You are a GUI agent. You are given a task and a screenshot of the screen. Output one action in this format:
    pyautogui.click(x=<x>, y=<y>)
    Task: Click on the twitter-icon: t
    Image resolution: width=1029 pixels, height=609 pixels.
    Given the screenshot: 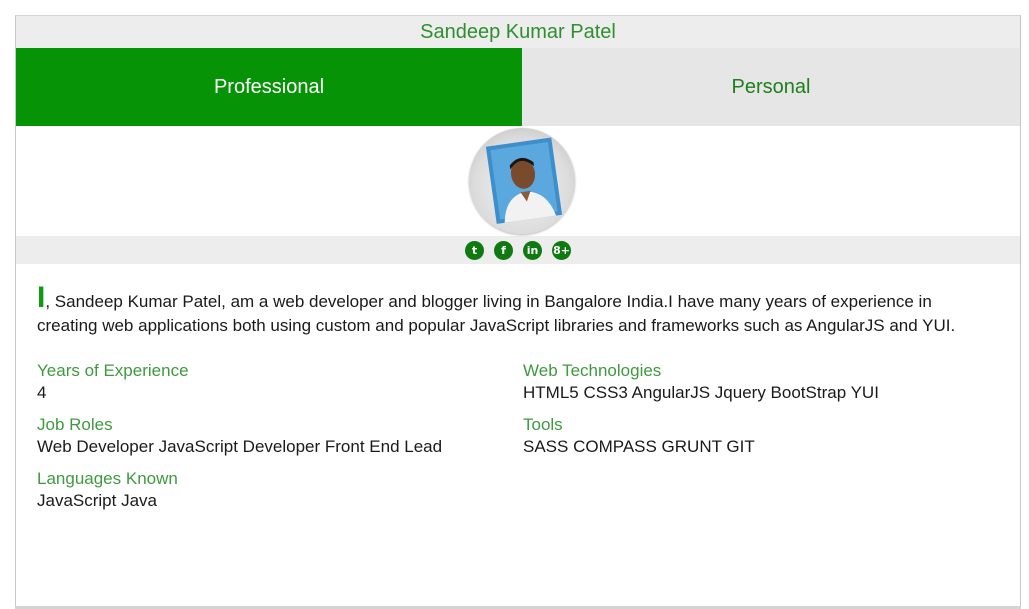 What is the action you would take?
    pyautogui.click(x=474, y=250)
    